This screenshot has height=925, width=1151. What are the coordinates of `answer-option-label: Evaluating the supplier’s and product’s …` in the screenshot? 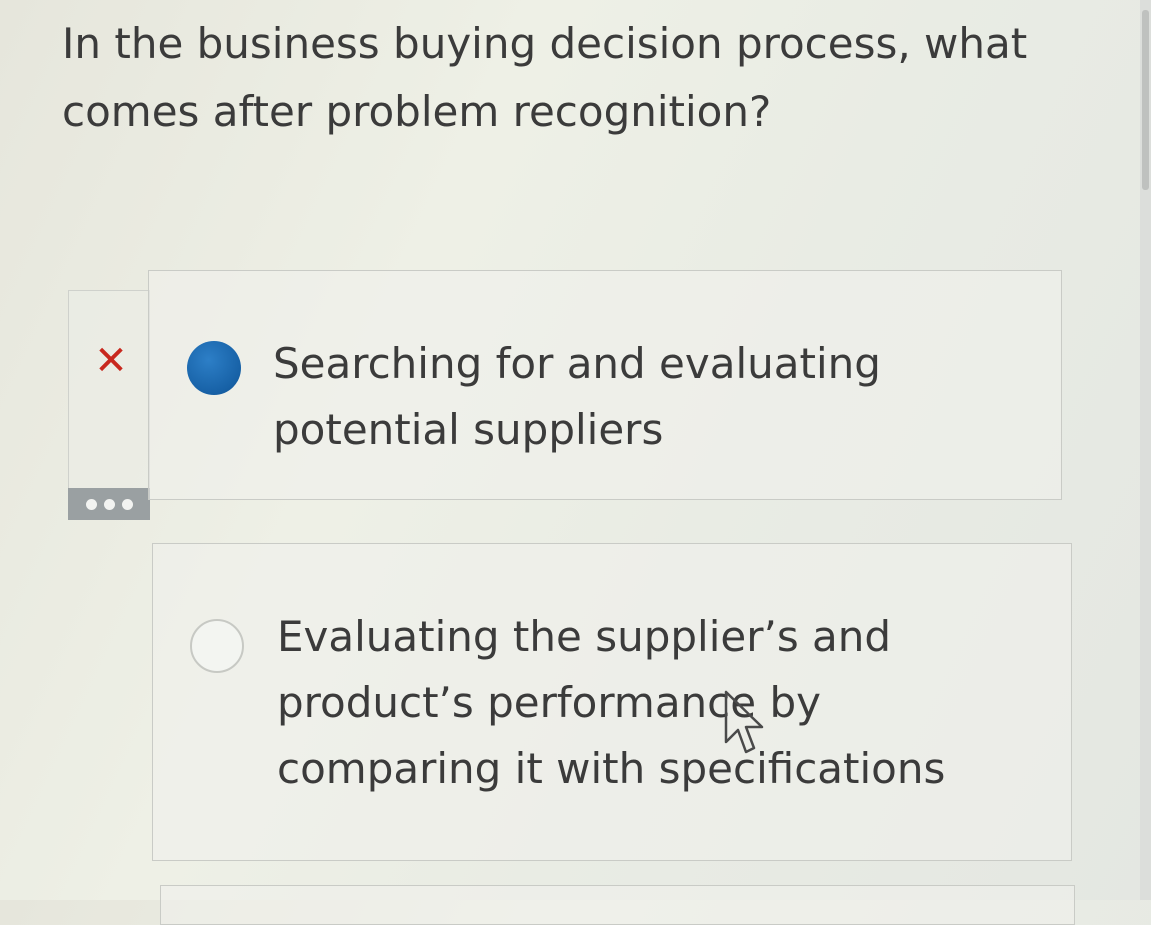 It's located at (611, 702).